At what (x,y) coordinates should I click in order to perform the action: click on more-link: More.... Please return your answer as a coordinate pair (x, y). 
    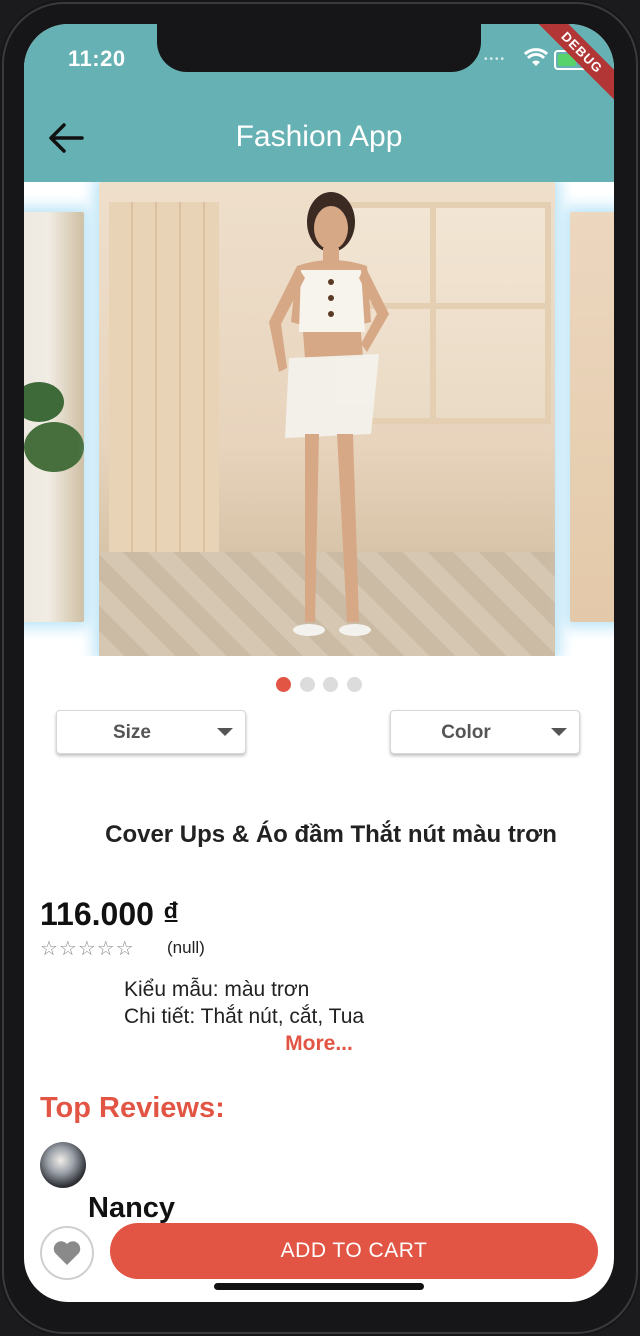
    Looking at the image, I should click on (319, 1044).